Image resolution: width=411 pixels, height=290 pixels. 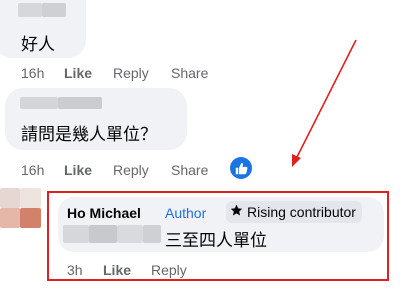 I want to click on comment-1-actions: 16h Like Reply Share, so click(x=114, y=73).